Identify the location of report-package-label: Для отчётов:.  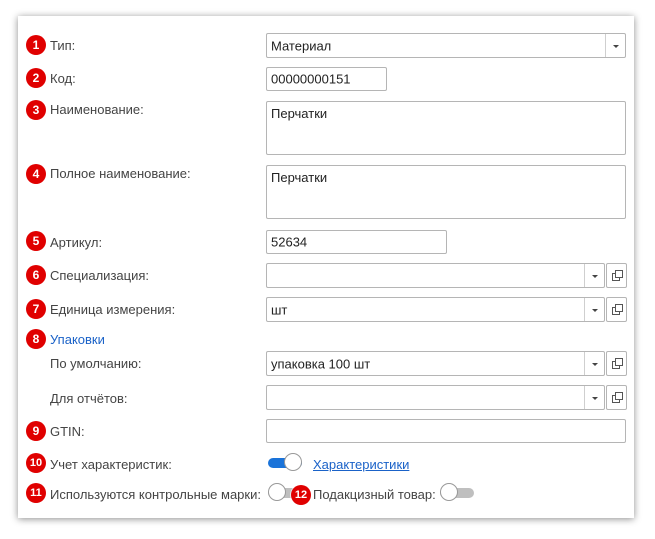
(89, 398).